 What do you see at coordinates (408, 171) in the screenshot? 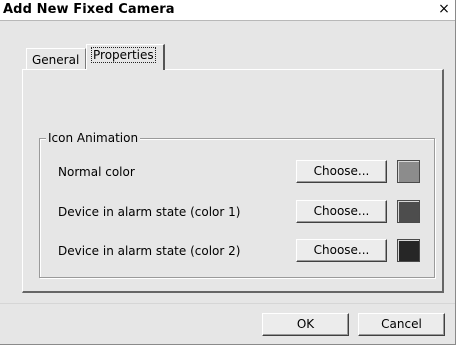
I see `normal-color-swatch` at bounding box center [408, 171].